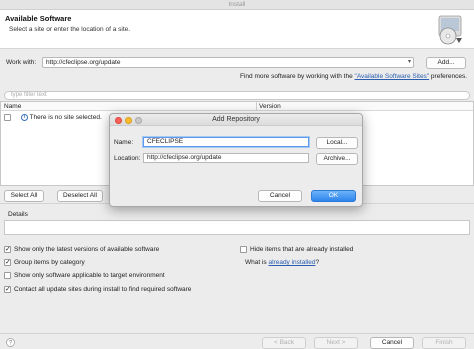  Describe the element at coordinates (450, 30) in the screenshot. I see `cd-install-icon` at that location.